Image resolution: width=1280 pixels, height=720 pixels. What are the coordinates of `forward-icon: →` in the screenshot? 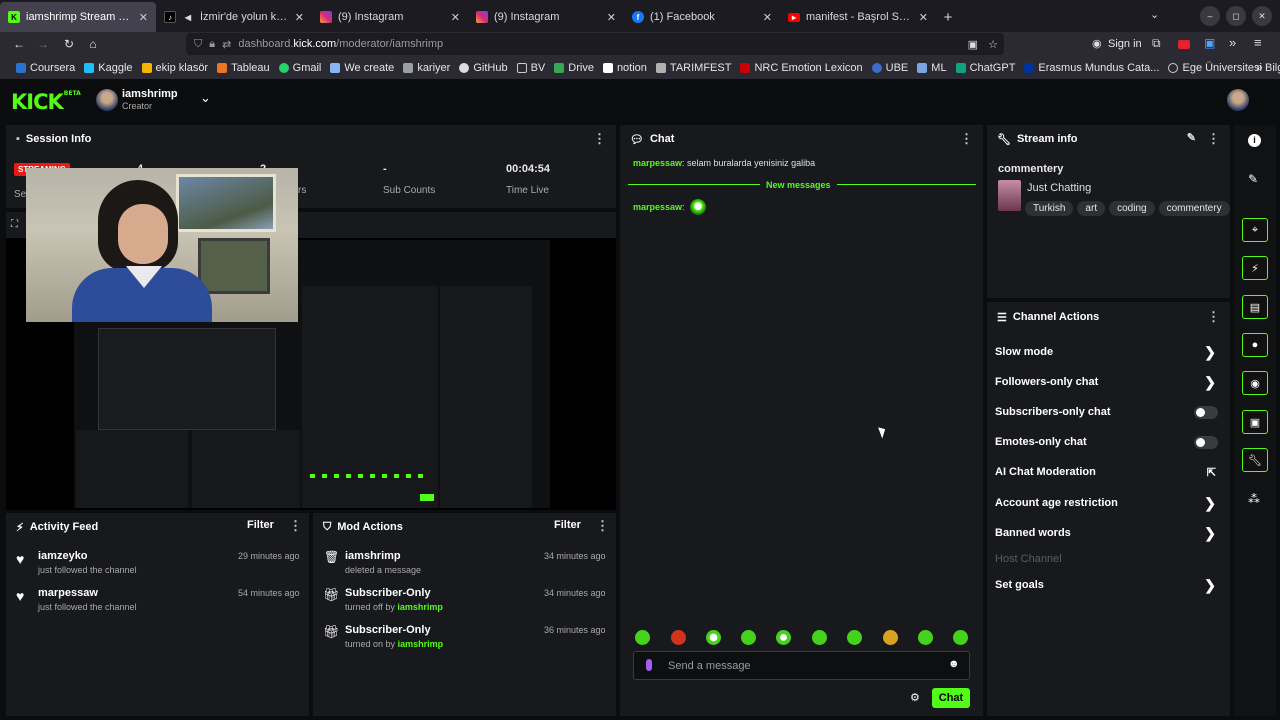 It's located at (43, 44).